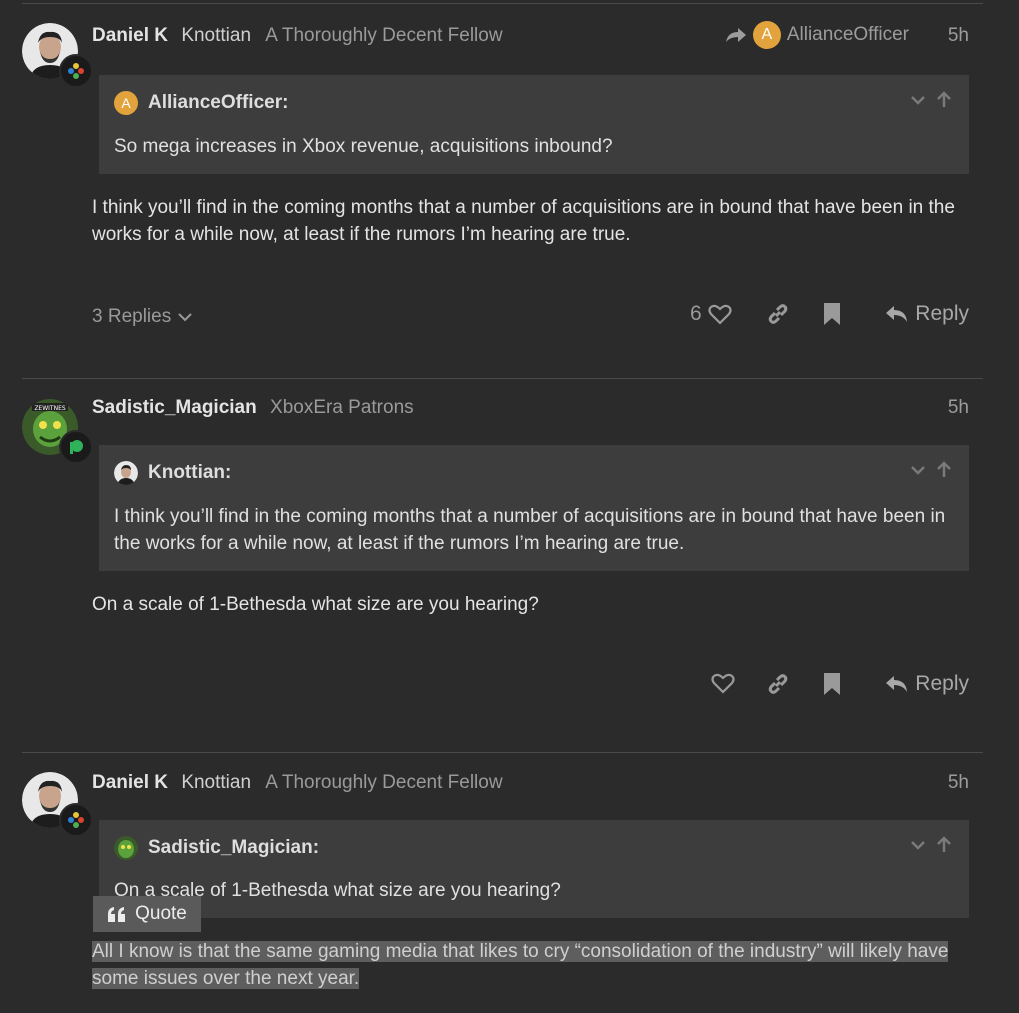  I want to click on author-title: XboxEra Patrons, so click(342, 407).